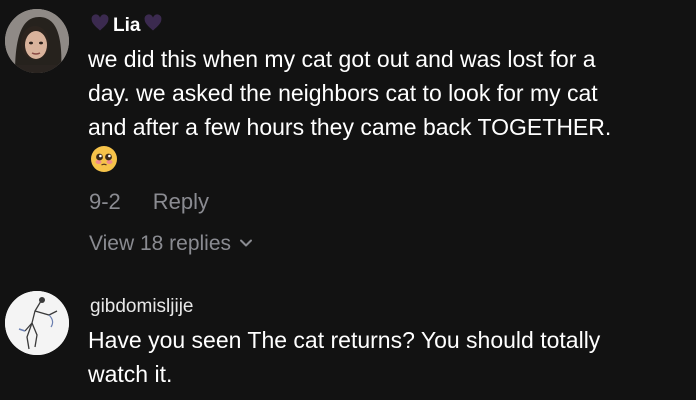 Image resolution: width=696 pixels, height=400 pixels. Describe the element at coordinates (160, 243) in the screenshot. I see `view-replies-label: View 18 replies` at that location.